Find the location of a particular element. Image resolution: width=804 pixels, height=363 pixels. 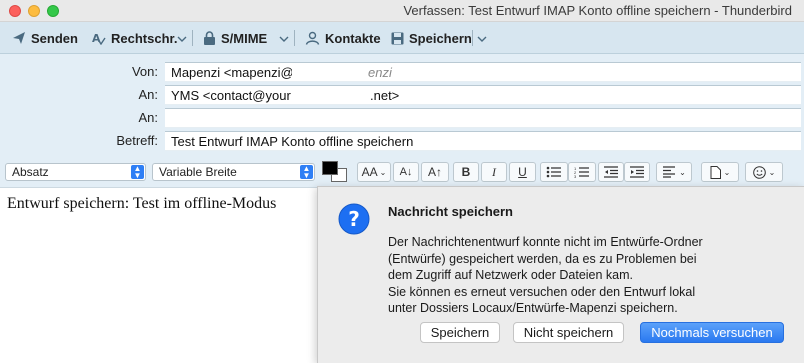

spellcheck-button: A Rechtschr. is located at coordinates (134, 38).